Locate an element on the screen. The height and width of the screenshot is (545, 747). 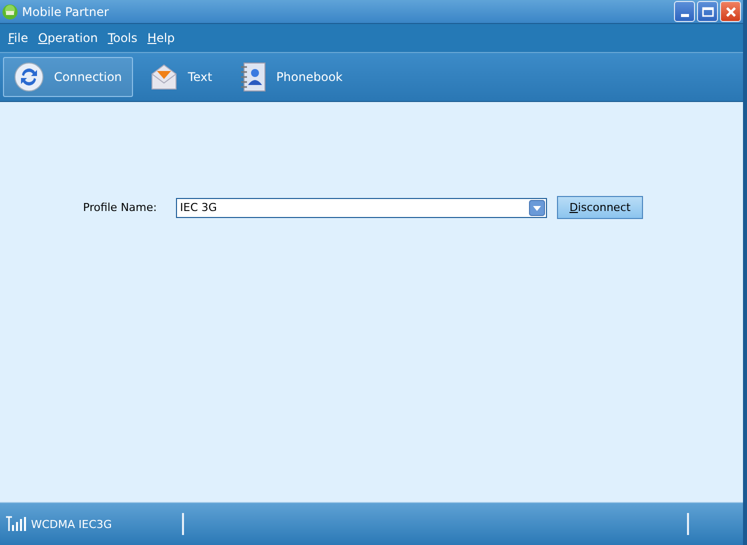
network-status: WCDMA IEC3G is located at coordinates (71, 524).